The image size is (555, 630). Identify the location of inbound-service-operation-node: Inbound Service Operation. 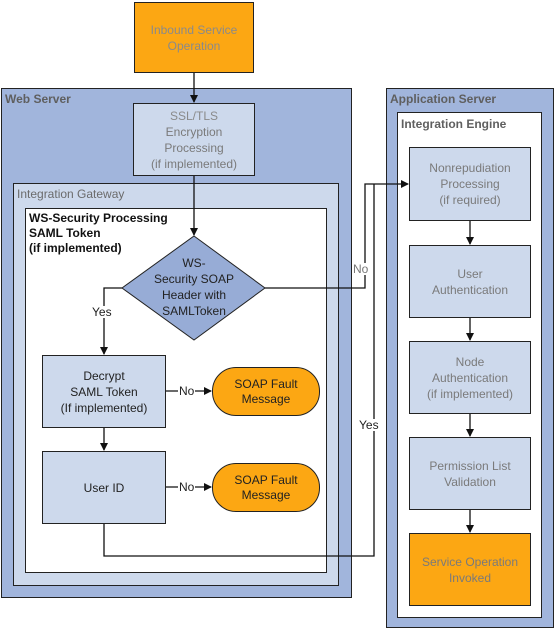
(194, 37).